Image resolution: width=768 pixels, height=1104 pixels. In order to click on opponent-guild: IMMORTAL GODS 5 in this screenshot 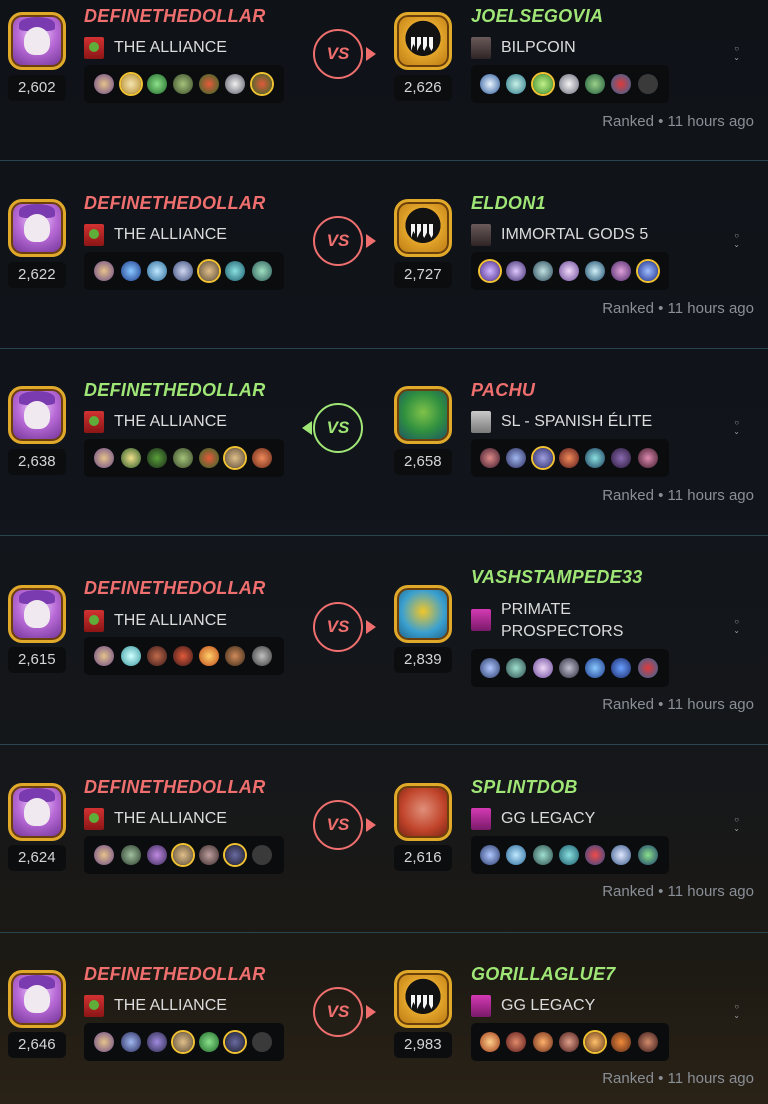, I will do `click(574, 235)`.